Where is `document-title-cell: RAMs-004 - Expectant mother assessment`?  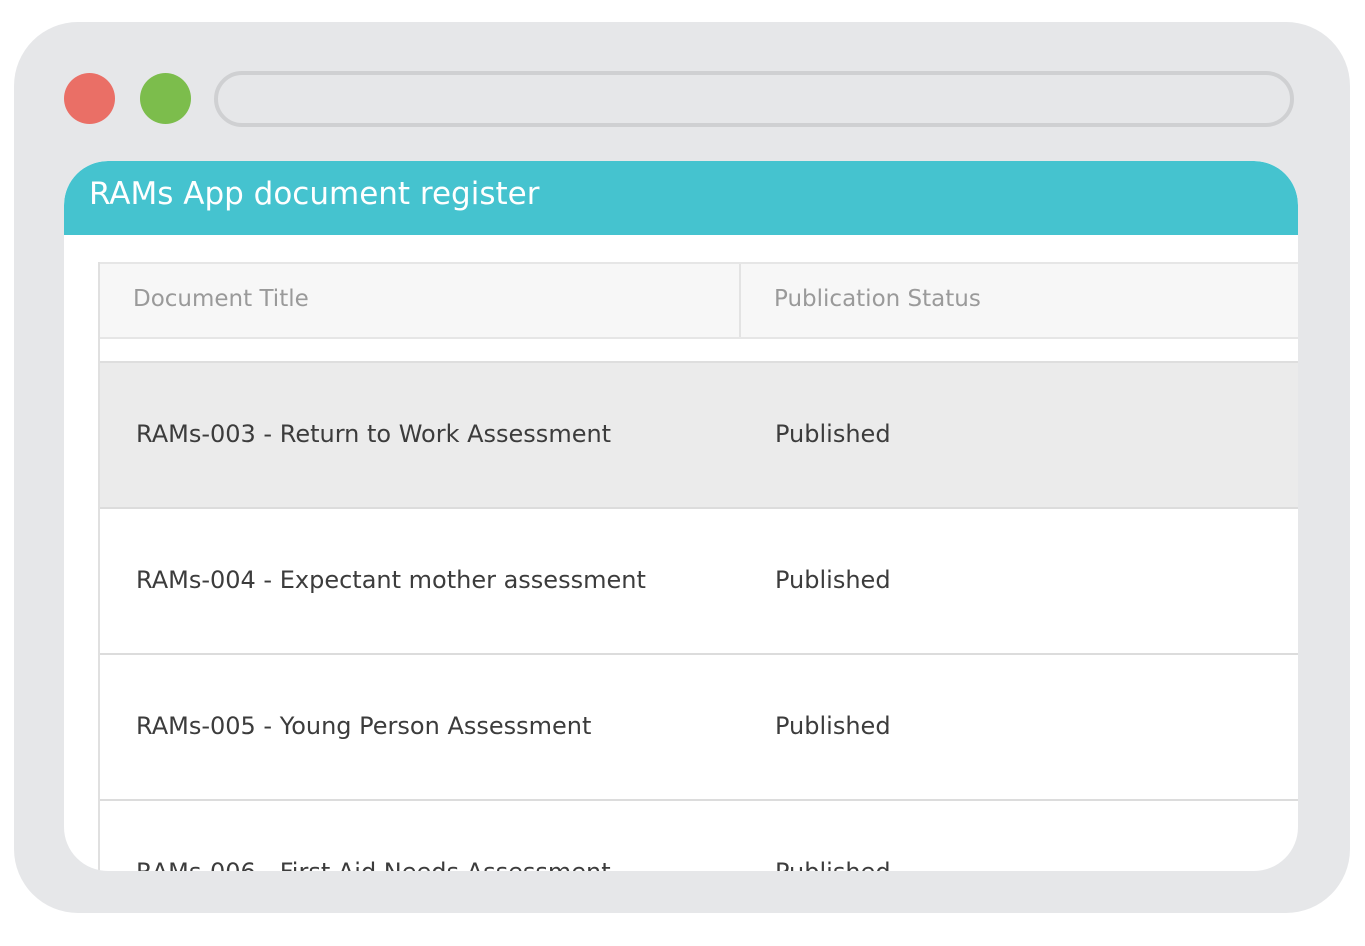 document-title-cell: RAMs-004 - Expectant mother assessment is located at coordinates (391, 580).